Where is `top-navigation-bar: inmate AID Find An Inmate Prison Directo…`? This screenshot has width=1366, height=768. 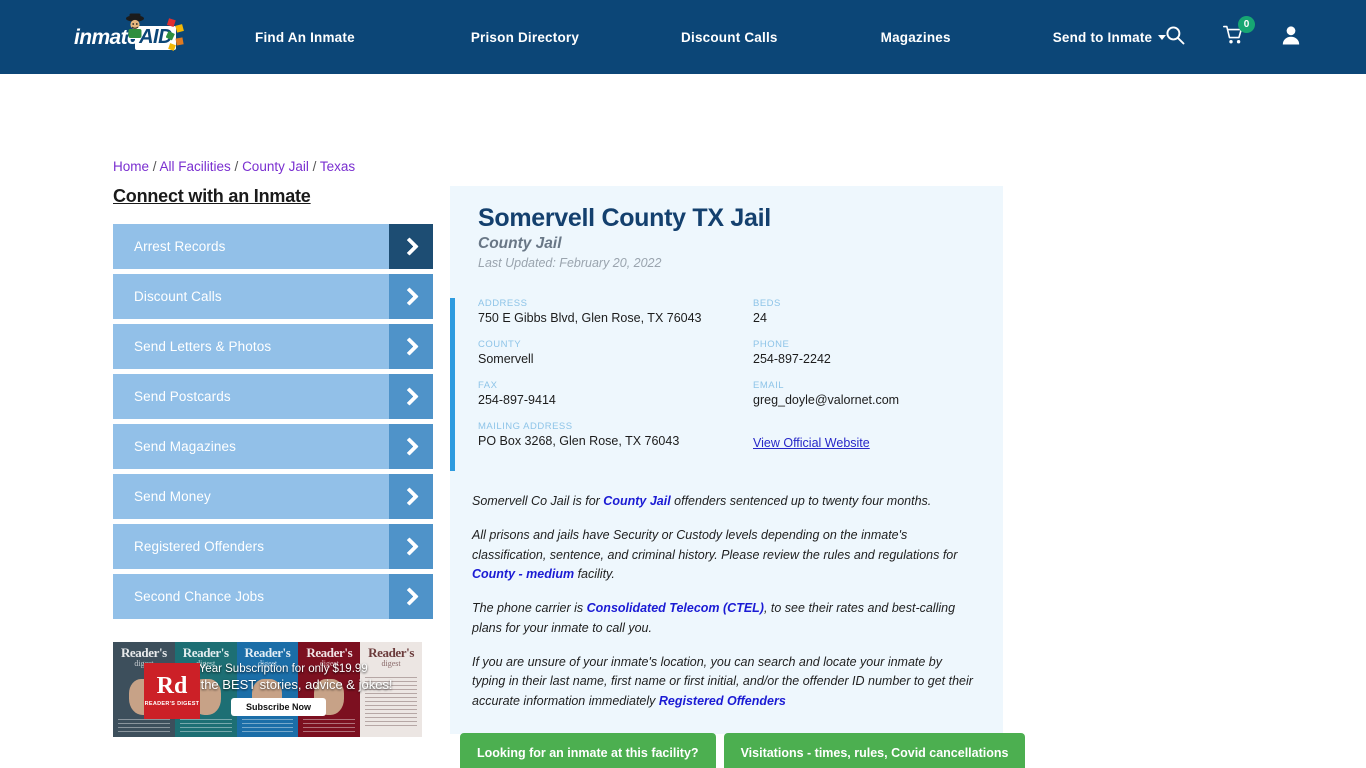
top-navigation-bar: inmate AID Find An Inmate Prison Directo… is located at coordinates (683, 37).